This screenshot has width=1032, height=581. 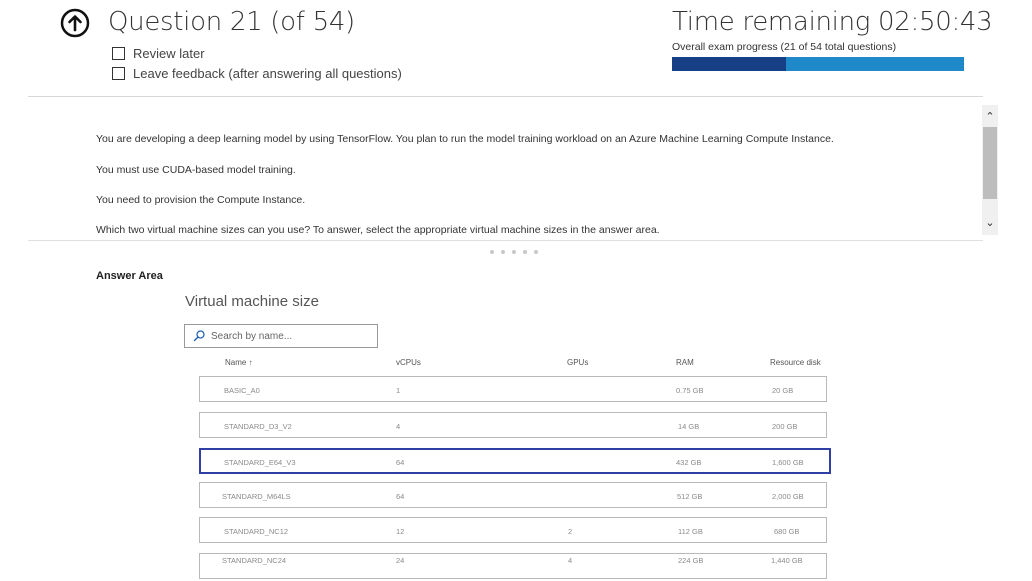 I want to click on progress-bar-fill, so click(x=729, y=64).